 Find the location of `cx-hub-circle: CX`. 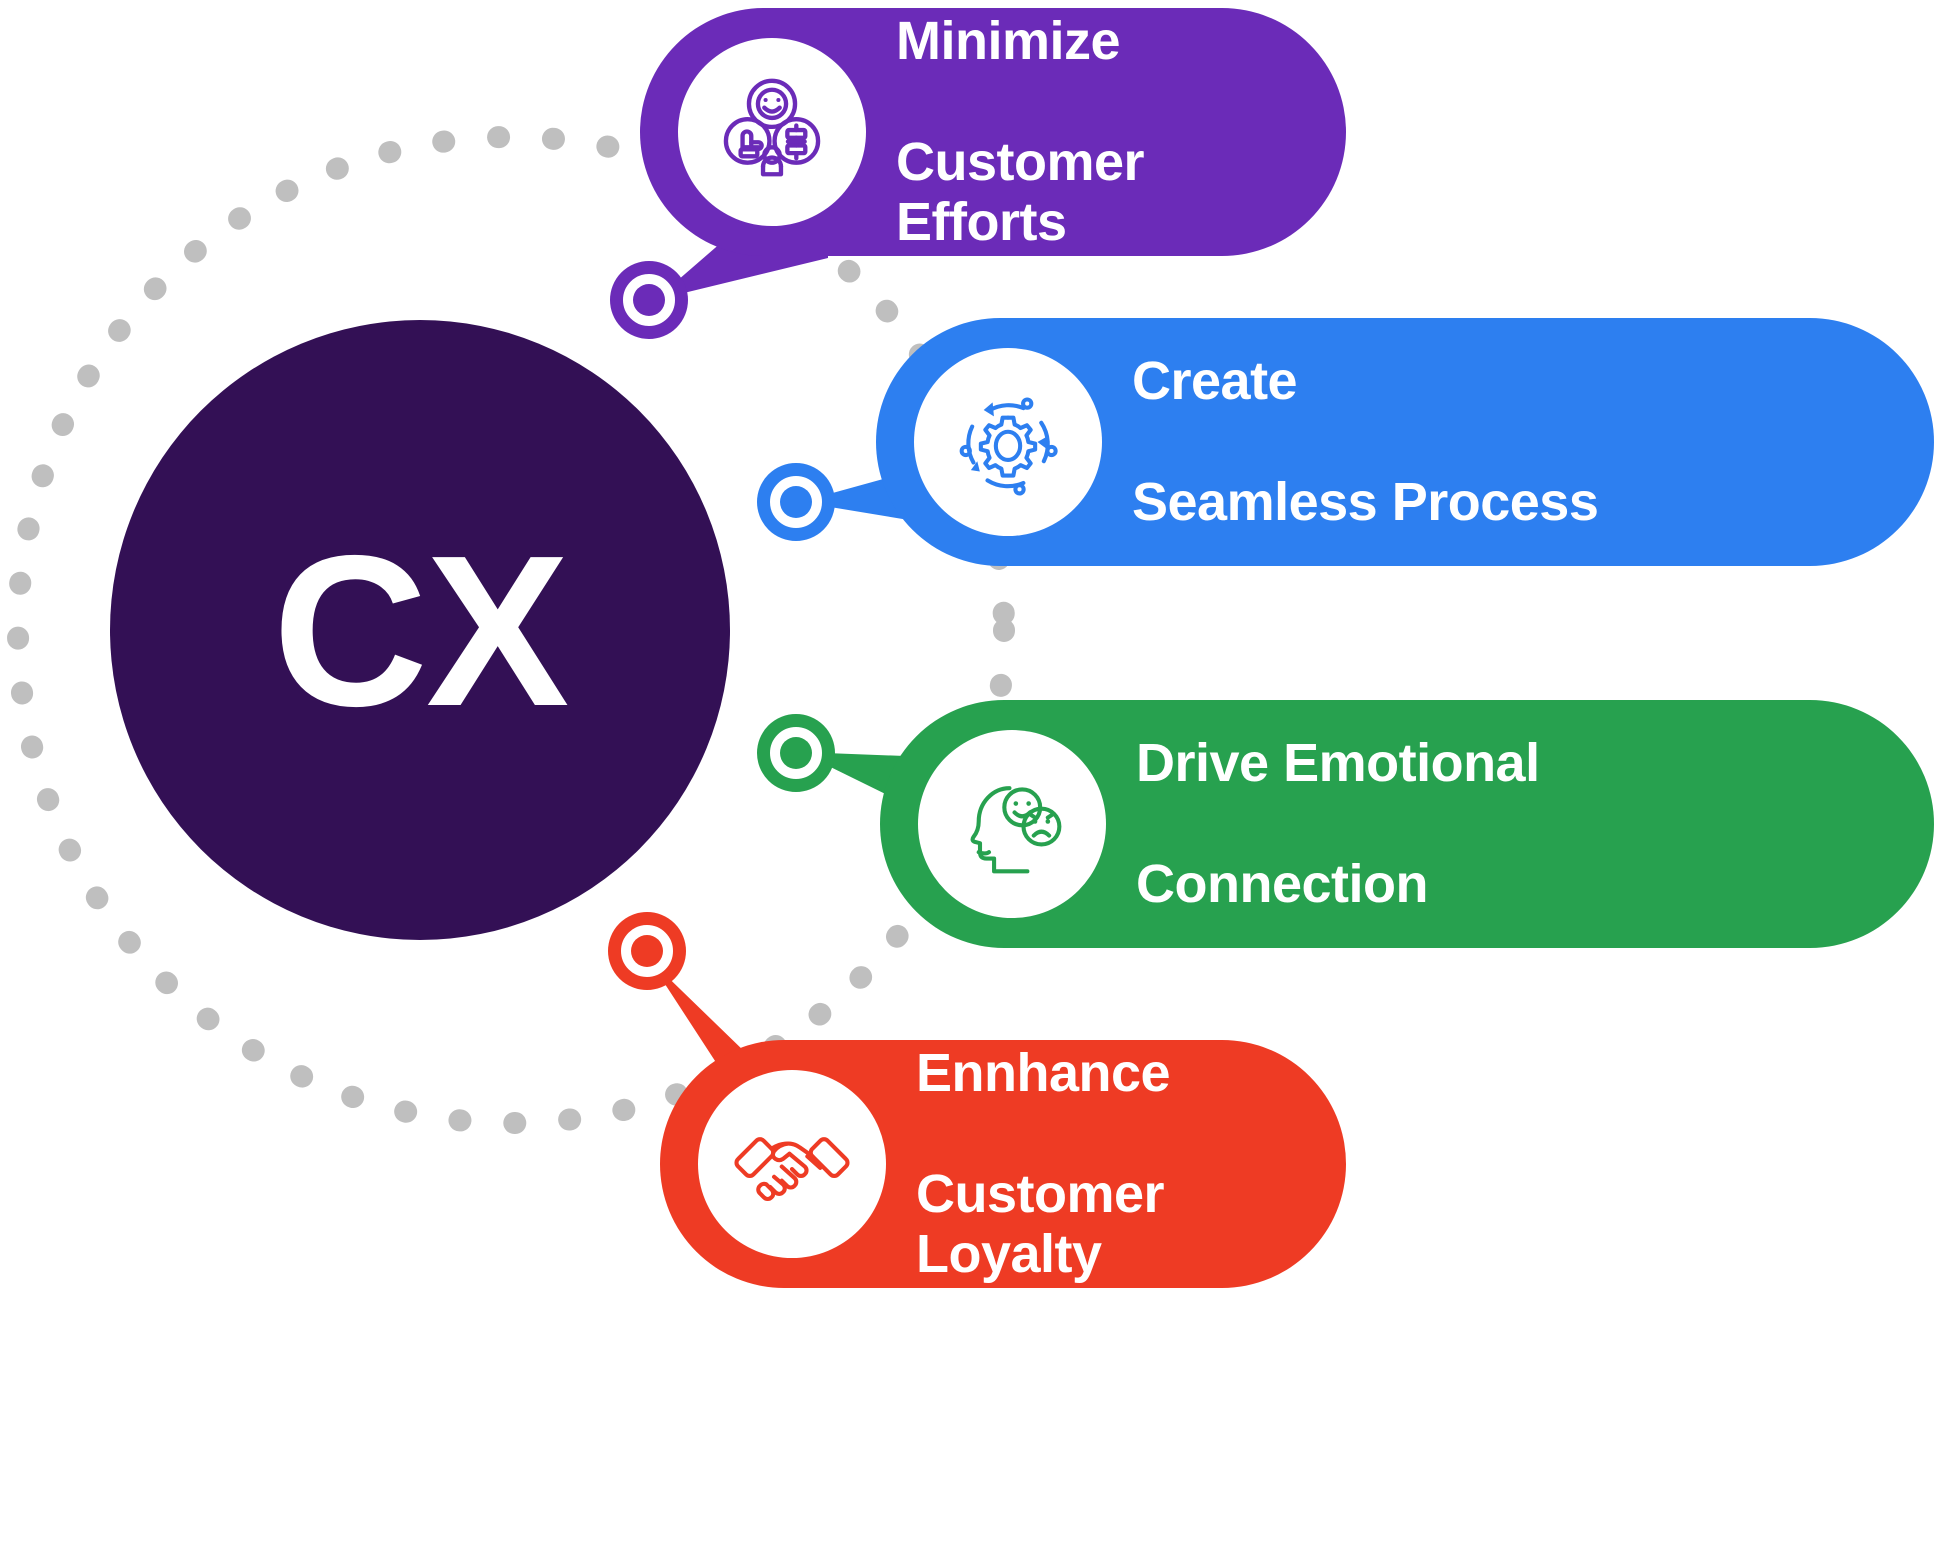

cx-hub-circle: CX is located at coordinates (420, 630).